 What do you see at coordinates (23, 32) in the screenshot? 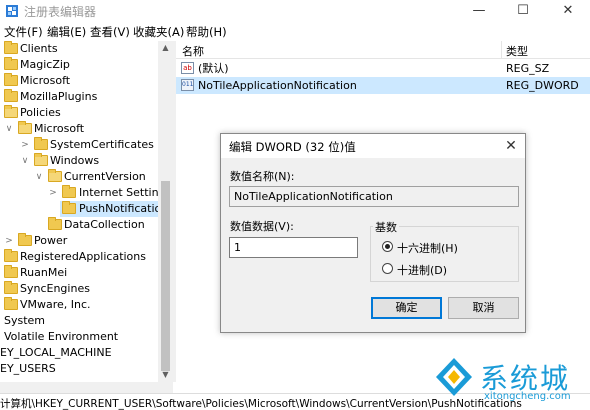
I see `menu-file: 文件(F)` at bounding box center [23, 32].